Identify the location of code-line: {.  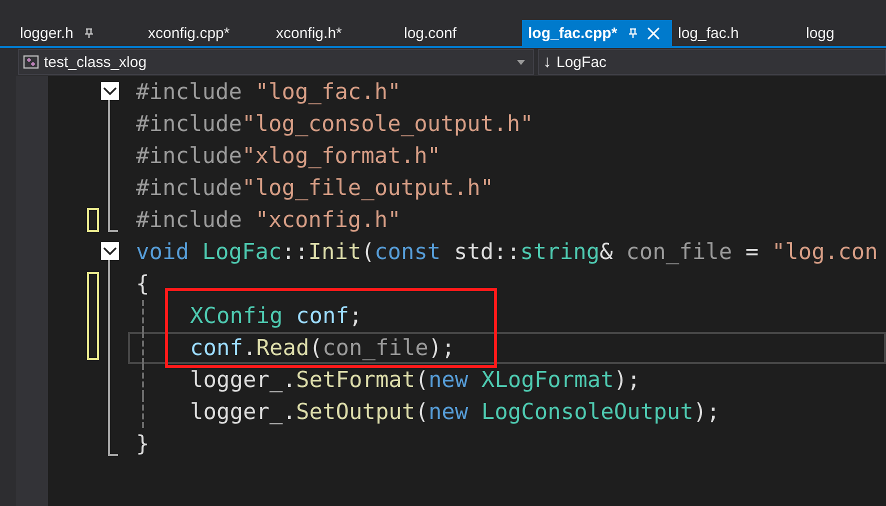
(143, 284).